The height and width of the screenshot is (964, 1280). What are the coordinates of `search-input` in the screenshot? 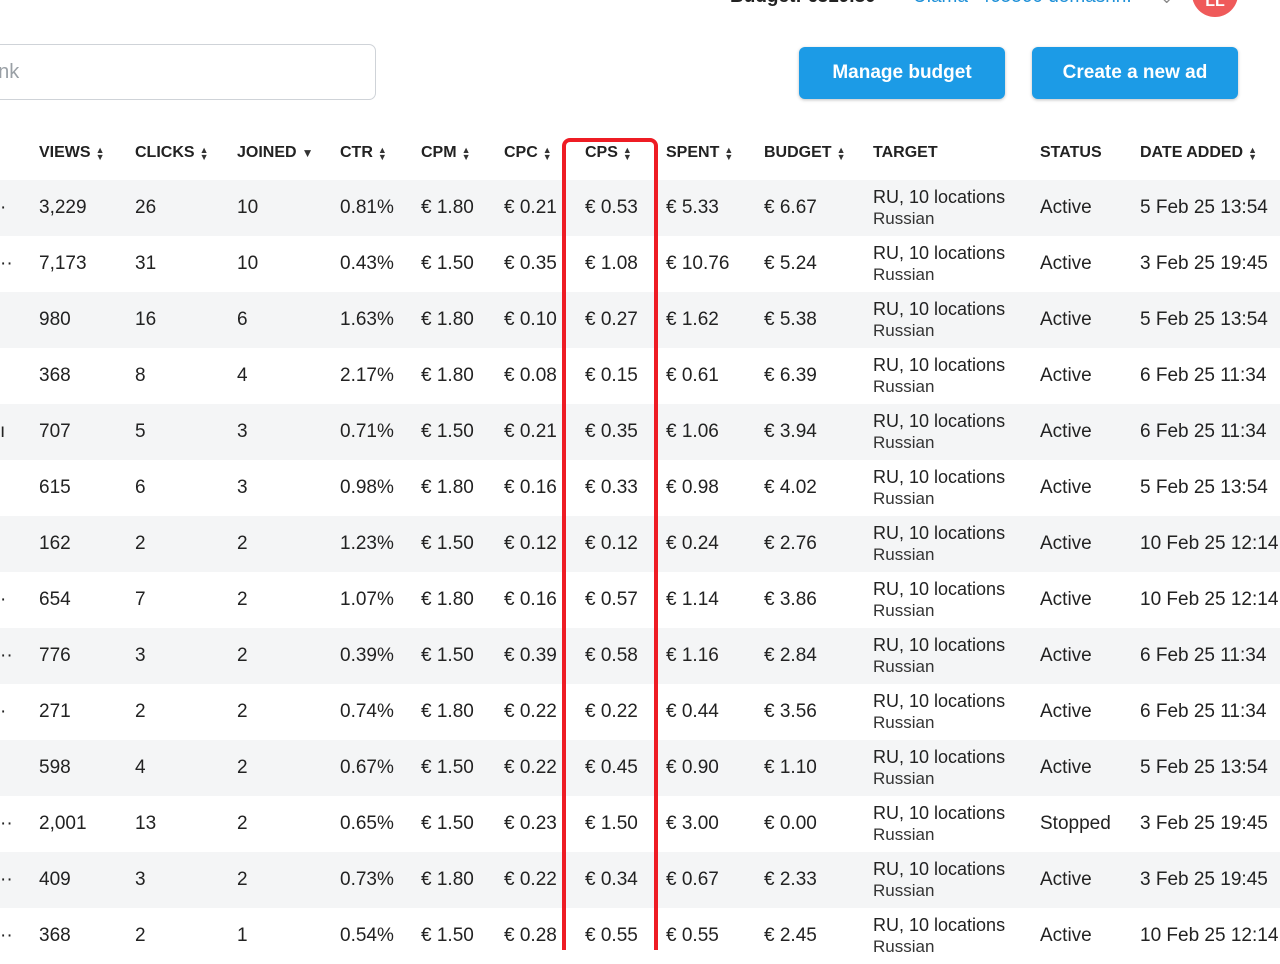 It's located at (180, 72).